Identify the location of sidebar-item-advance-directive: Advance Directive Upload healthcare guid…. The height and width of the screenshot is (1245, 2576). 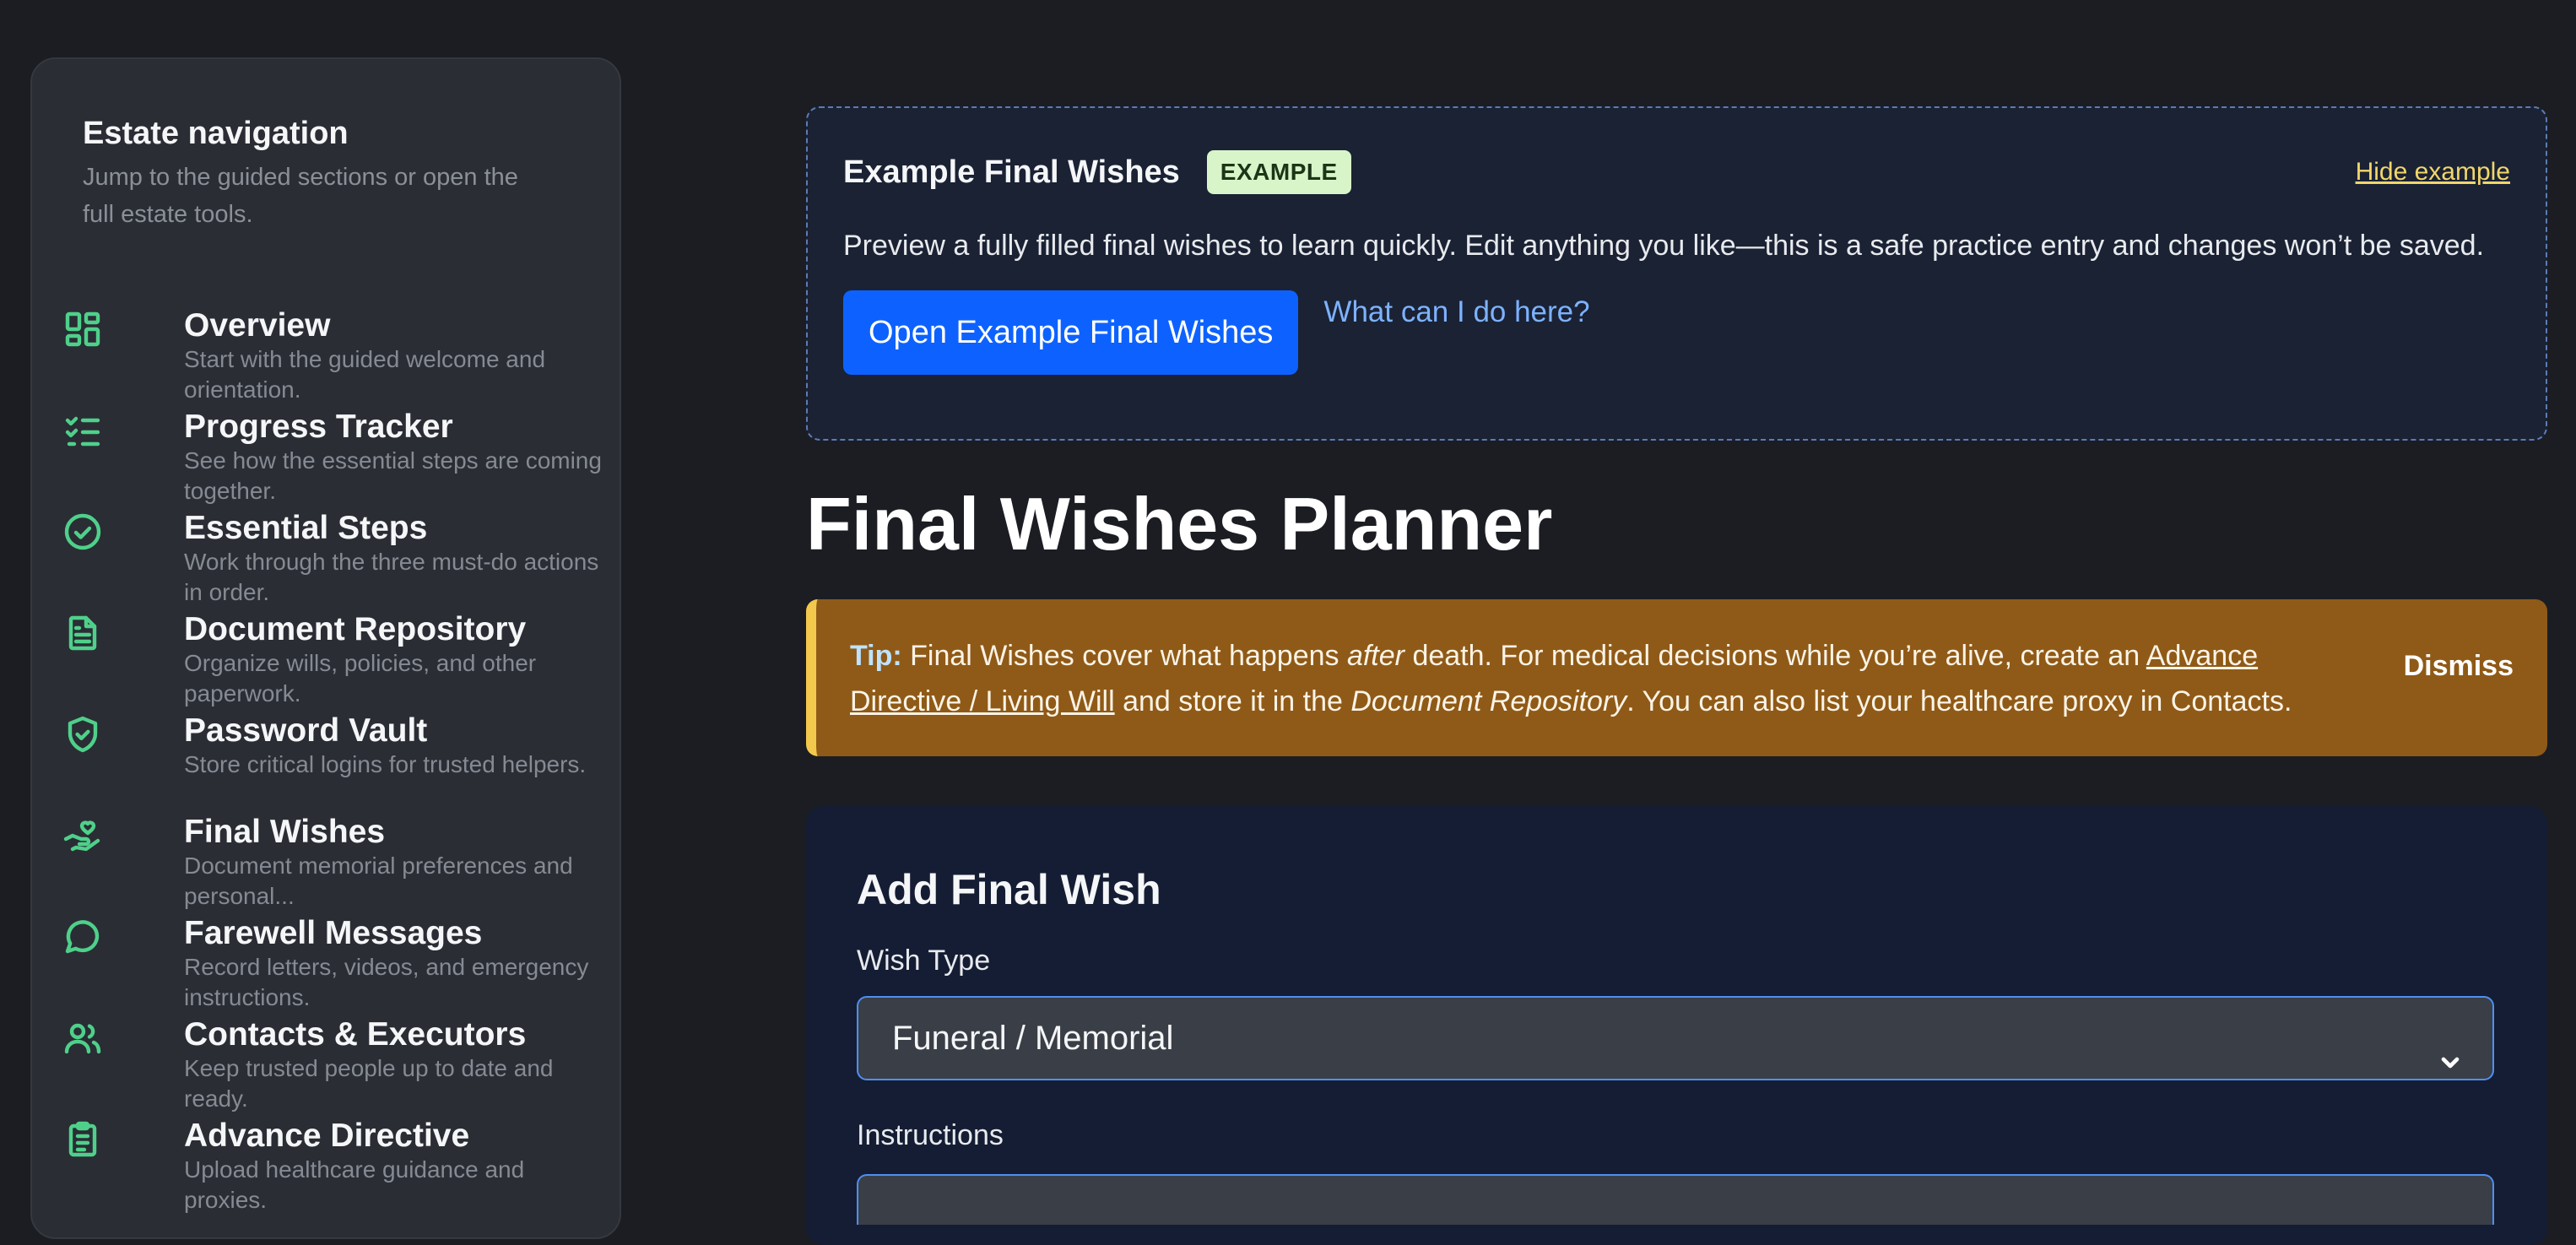
(318, 1169).